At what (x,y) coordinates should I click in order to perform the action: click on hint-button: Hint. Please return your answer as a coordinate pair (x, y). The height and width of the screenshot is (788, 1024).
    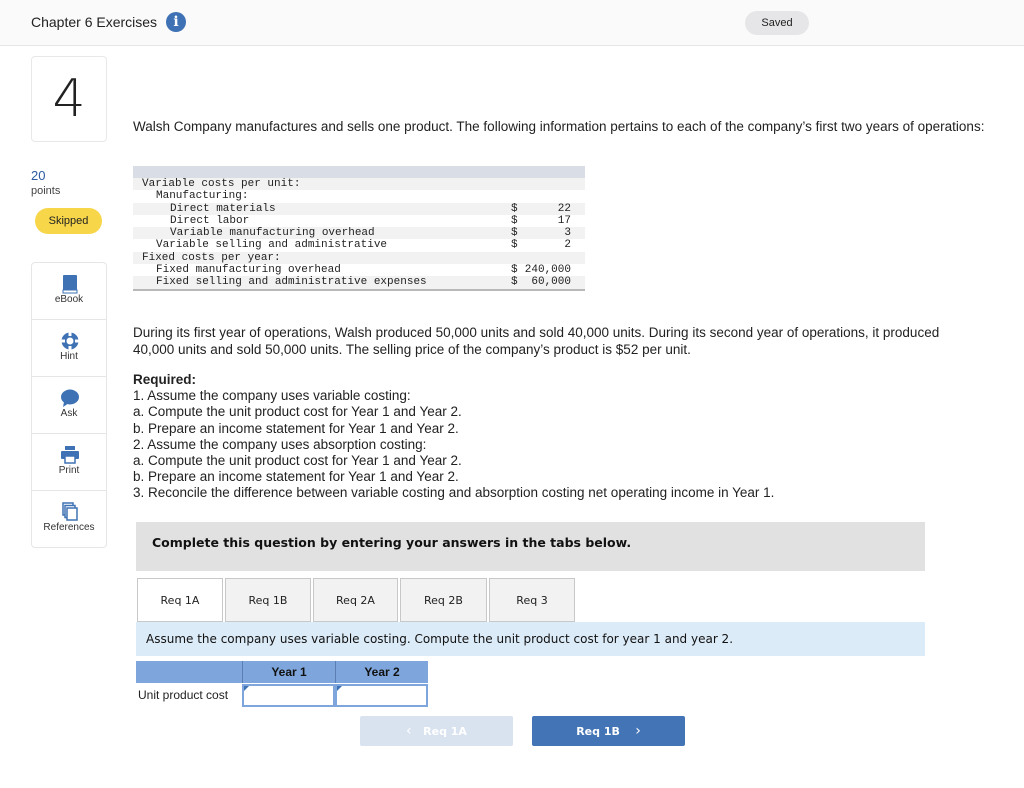
    Looking at the image, I should click on (69, 348).